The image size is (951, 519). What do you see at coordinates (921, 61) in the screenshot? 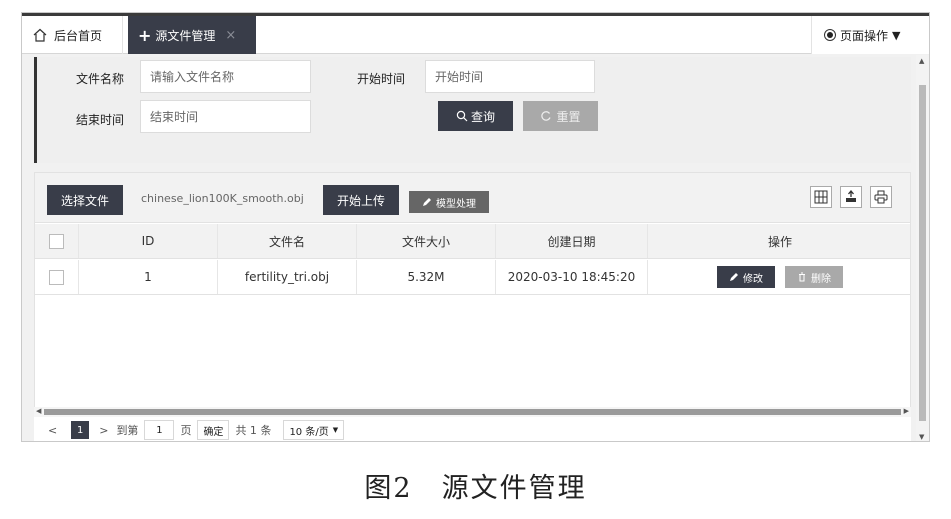
I see `scroll-up-icon: ▲` at bounding box center [921, 61].